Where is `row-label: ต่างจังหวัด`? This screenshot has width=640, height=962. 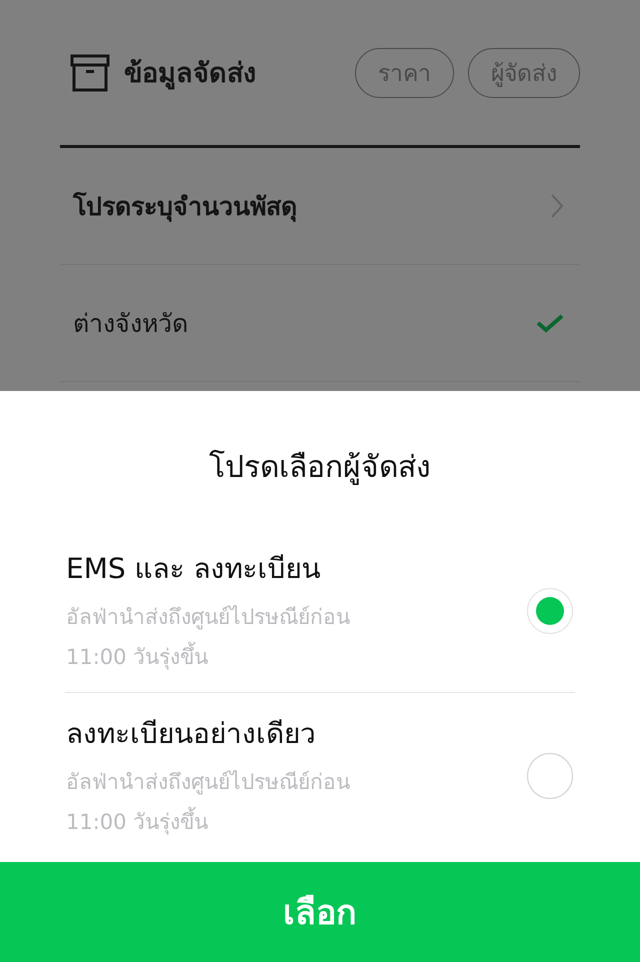 row-label: ต่างจังหวัด is located at coordinates (130, 323).